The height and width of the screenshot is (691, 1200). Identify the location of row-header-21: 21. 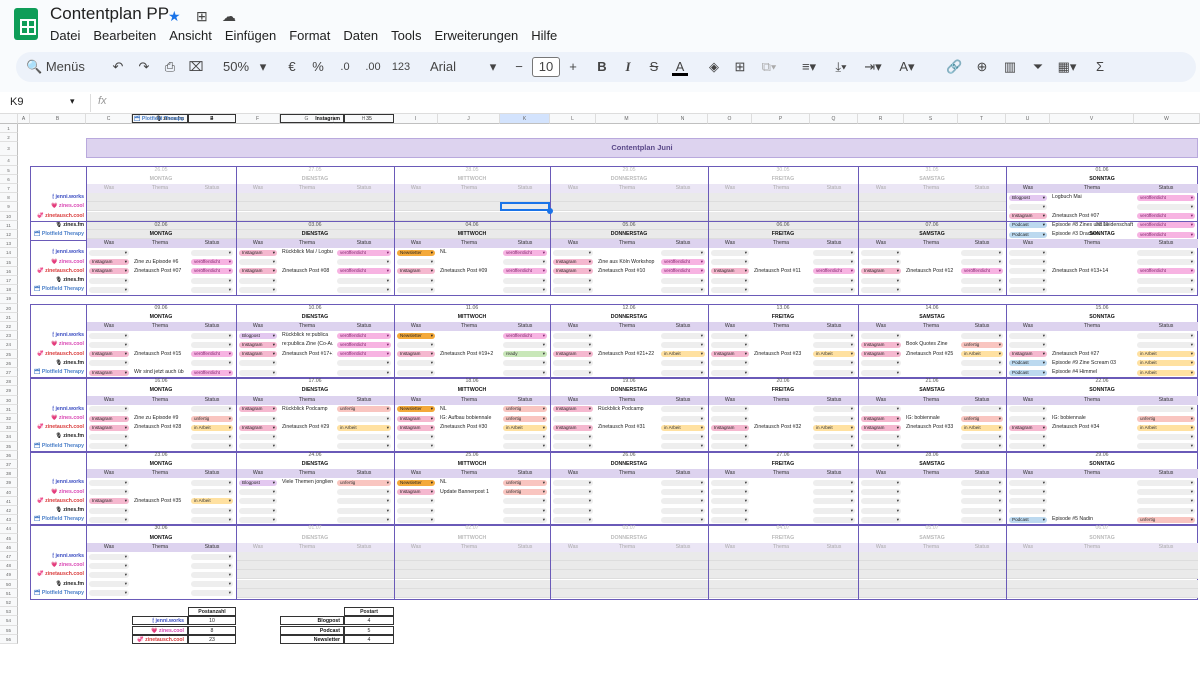
(9, 317).